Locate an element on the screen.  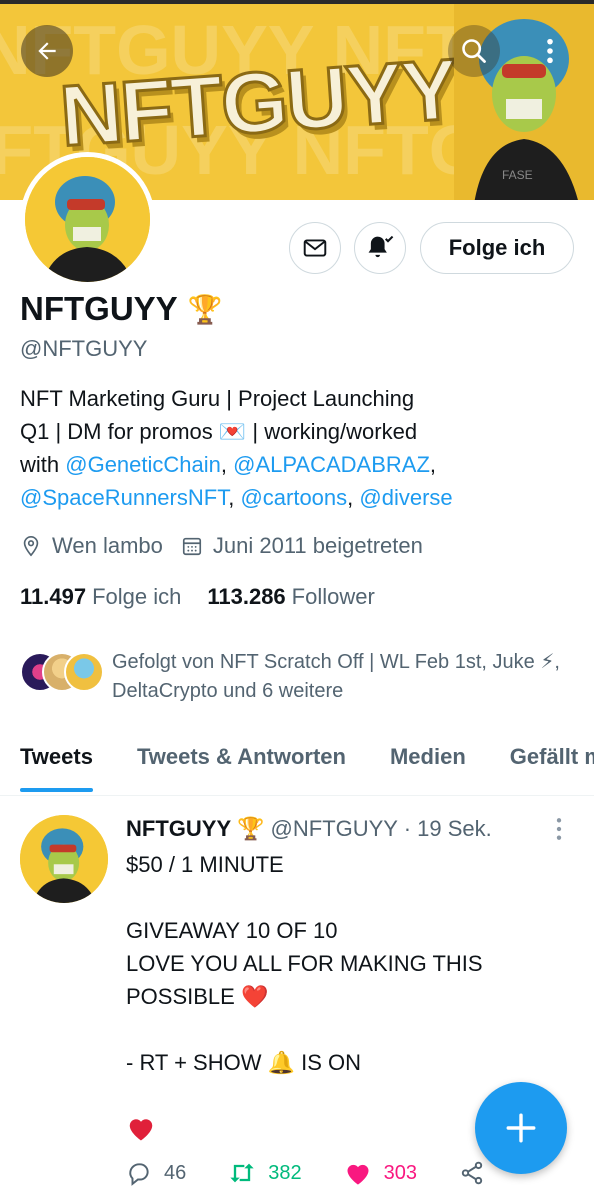
plus-icon is located at coordinates (521, 1128).